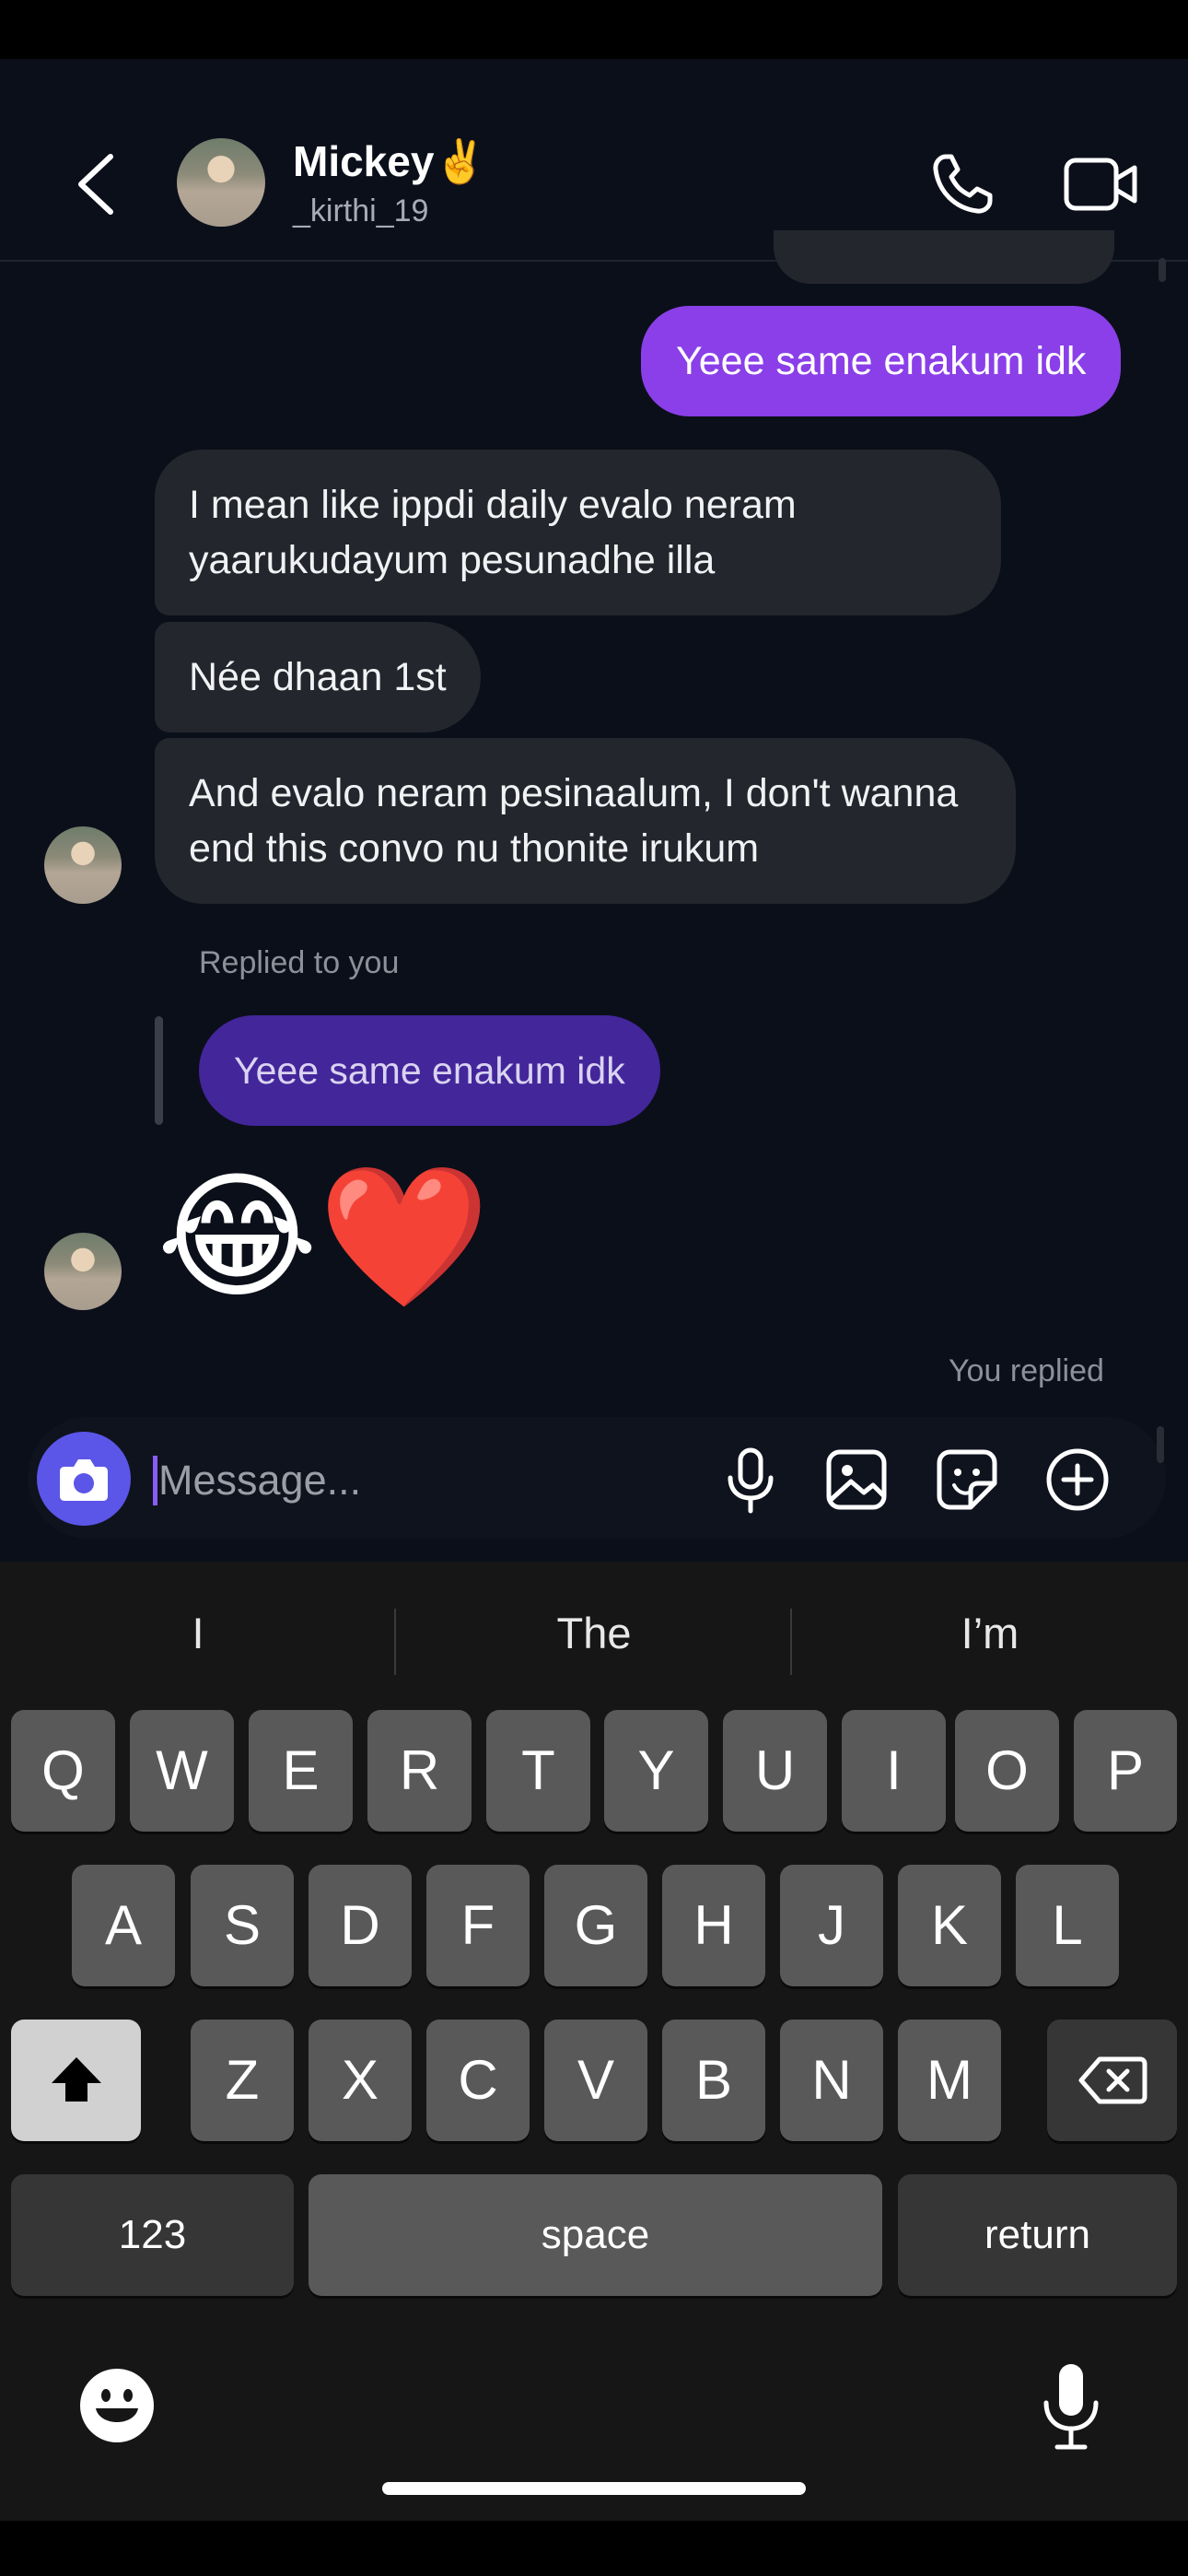 Image resolution: width=1188 pixels, height=2576 pixels. I want to click on delete-key, so click(1112, 2080).